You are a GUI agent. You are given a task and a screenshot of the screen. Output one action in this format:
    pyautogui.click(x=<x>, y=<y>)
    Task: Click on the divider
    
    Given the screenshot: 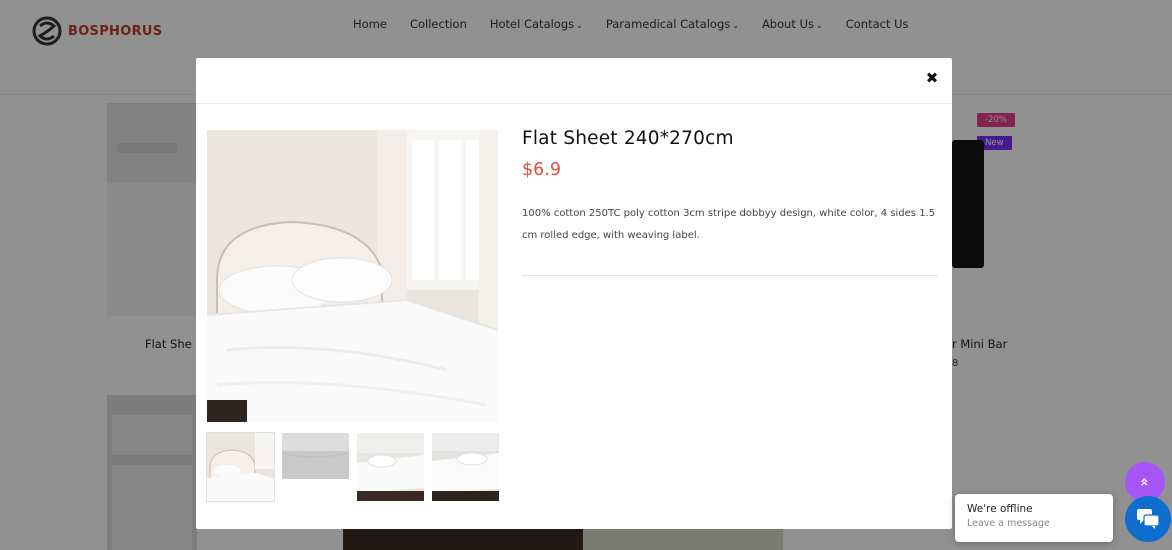 What is the action you would take?
    pyautogui.click(x=730, y=275)
    